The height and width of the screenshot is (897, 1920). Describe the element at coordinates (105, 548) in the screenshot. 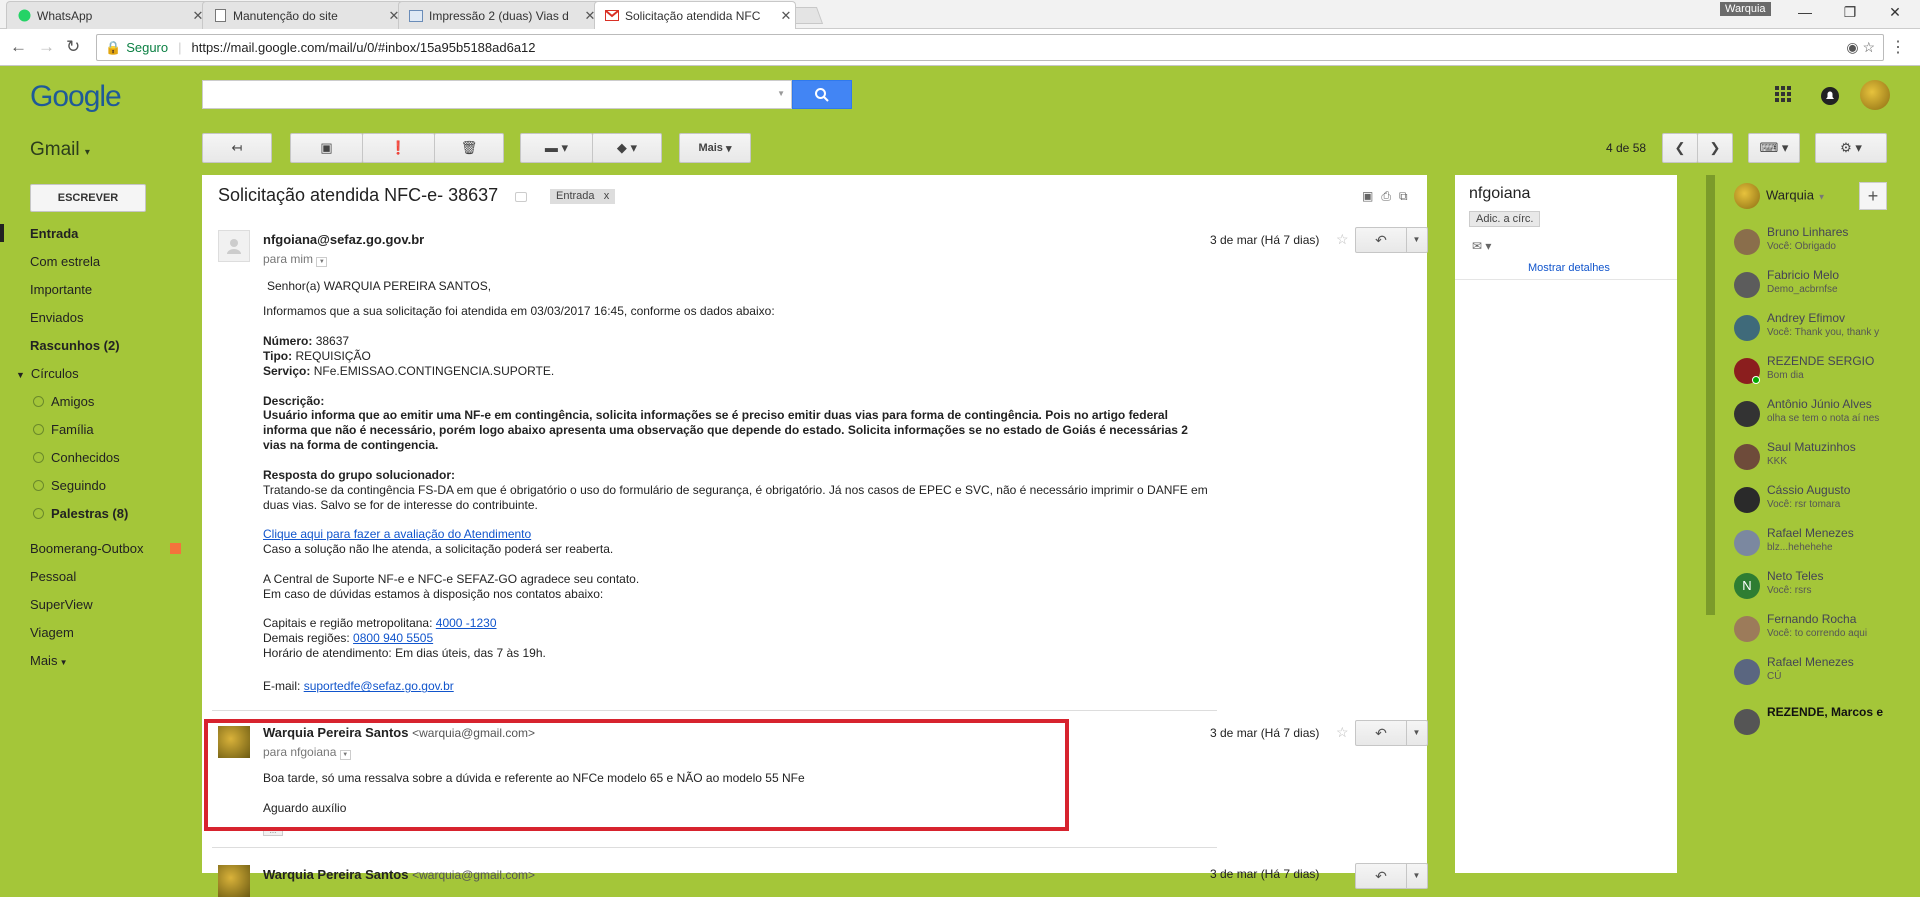

I see `nav-boomerang: Boomerang-Outbox` at that location.